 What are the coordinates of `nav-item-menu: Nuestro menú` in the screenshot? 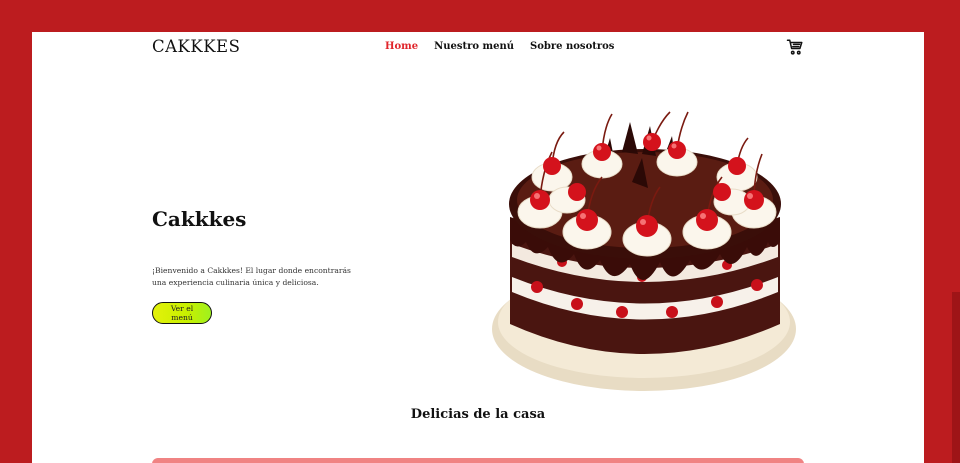 It's located at (474, 47).